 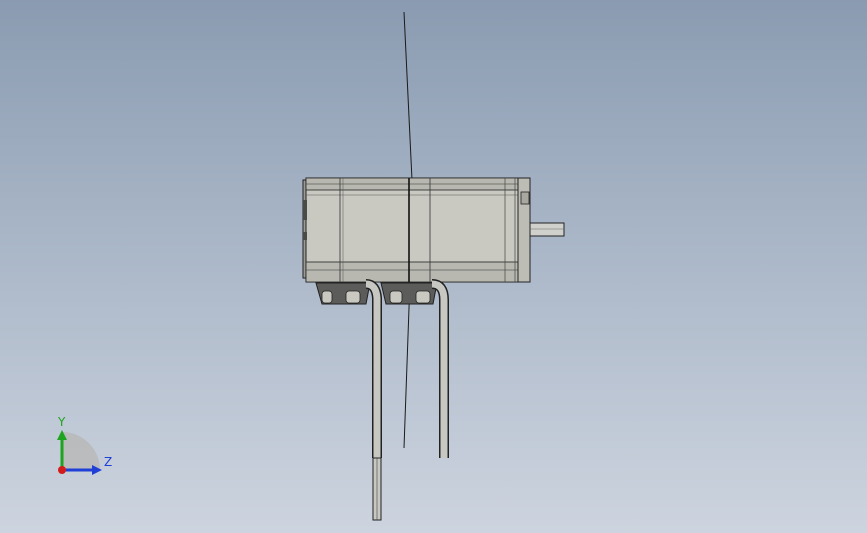 I want to click on triad-quadrant, so click(x=81, y=451).